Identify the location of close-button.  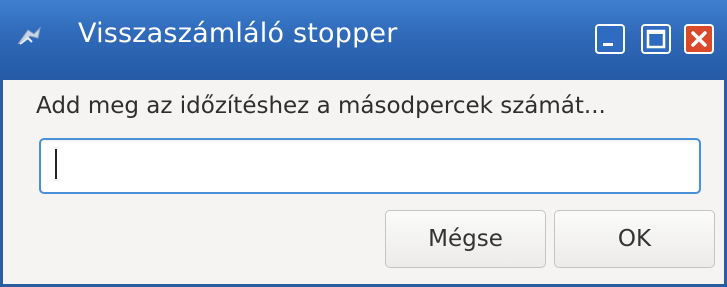
(699, 39).